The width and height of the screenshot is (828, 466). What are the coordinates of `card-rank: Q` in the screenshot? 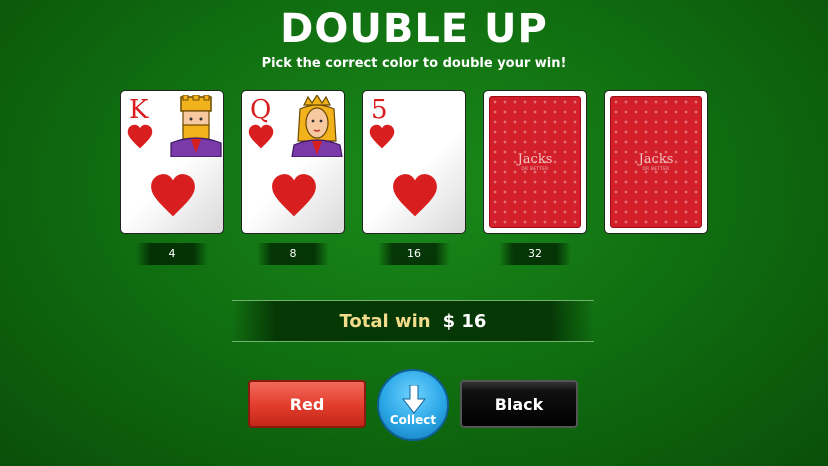 It's located at (261, 110).